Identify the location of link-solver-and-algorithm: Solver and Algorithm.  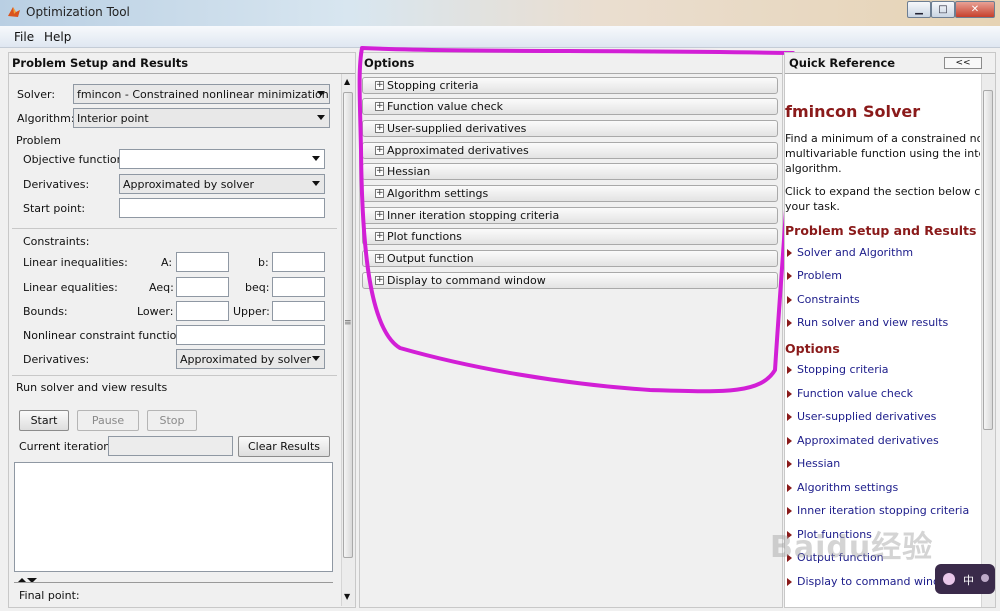
(855, 252).